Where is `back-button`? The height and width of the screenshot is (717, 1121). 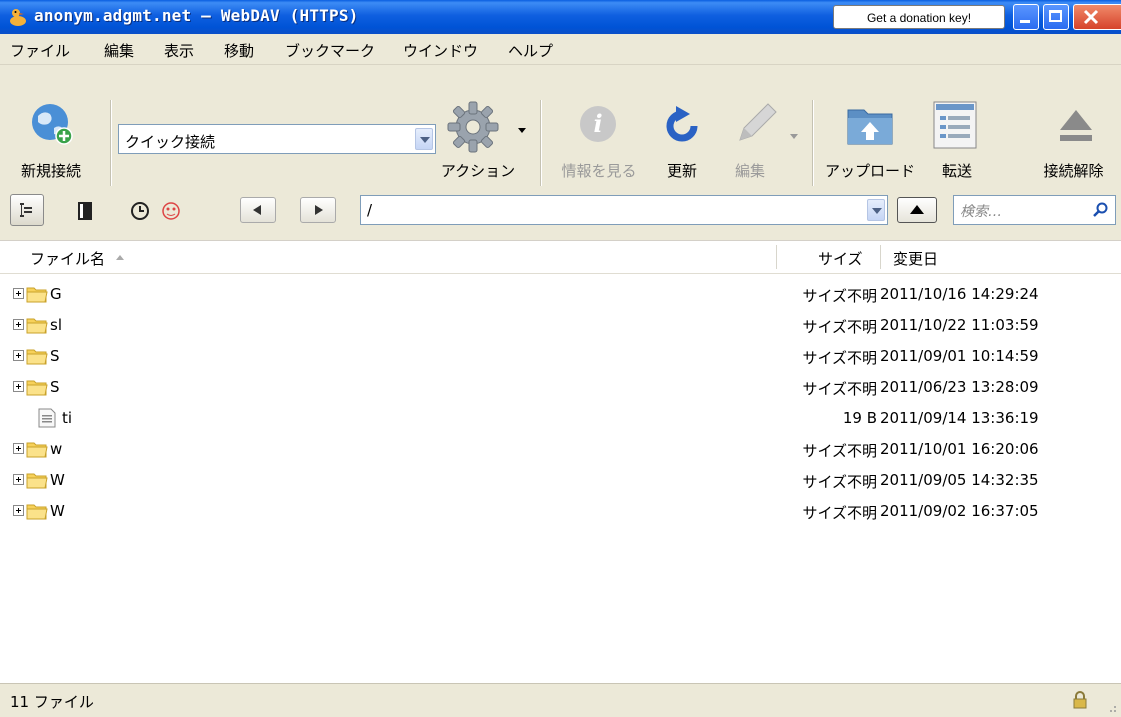
back-button is located at coordinates (258, 210).